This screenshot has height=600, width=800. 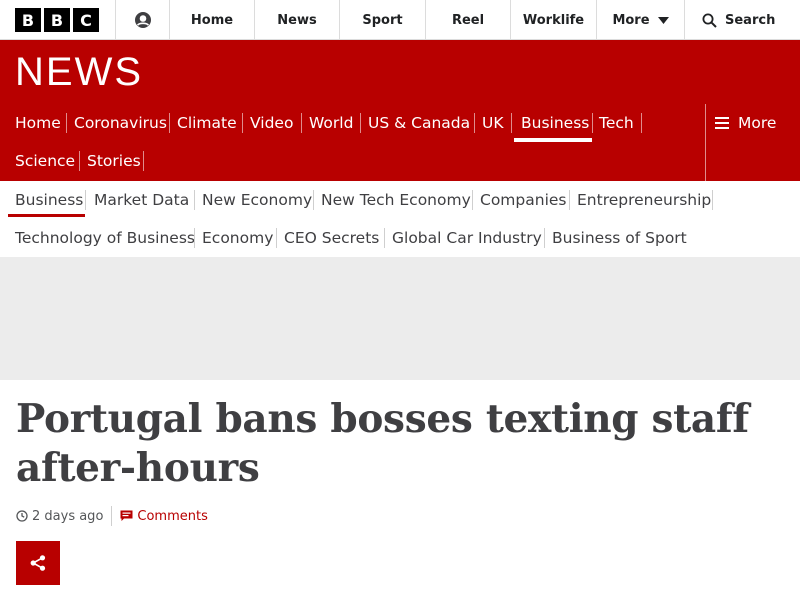 I want to click on global-nav: Home News Sport Reel Worklife More, so click(x=427, y=20).